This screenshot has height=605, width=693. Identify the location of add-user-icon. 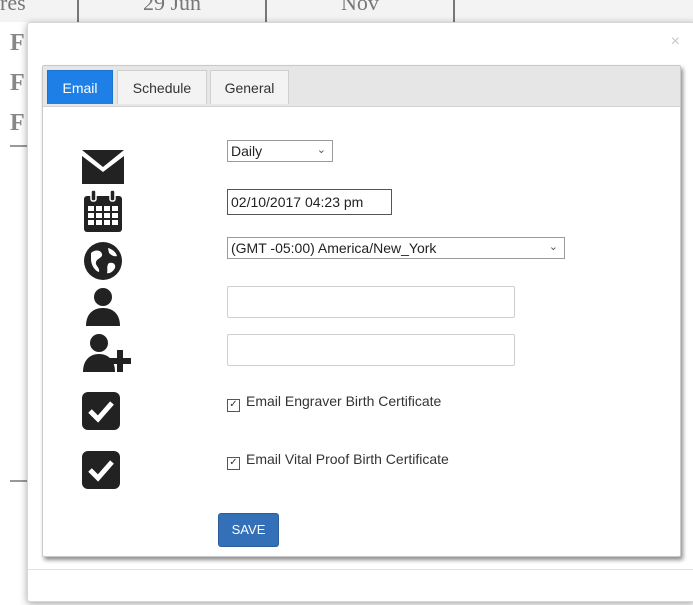
(107, 353).